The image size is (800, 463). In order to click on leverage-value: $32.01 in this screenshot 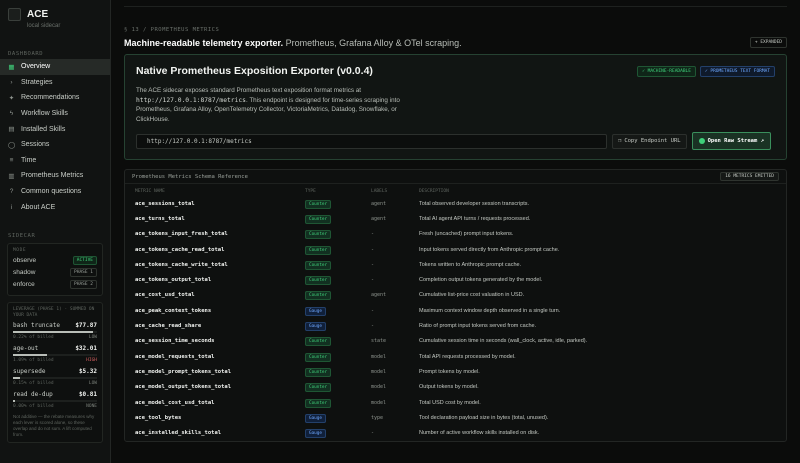, I will do `click(86, 348)`.